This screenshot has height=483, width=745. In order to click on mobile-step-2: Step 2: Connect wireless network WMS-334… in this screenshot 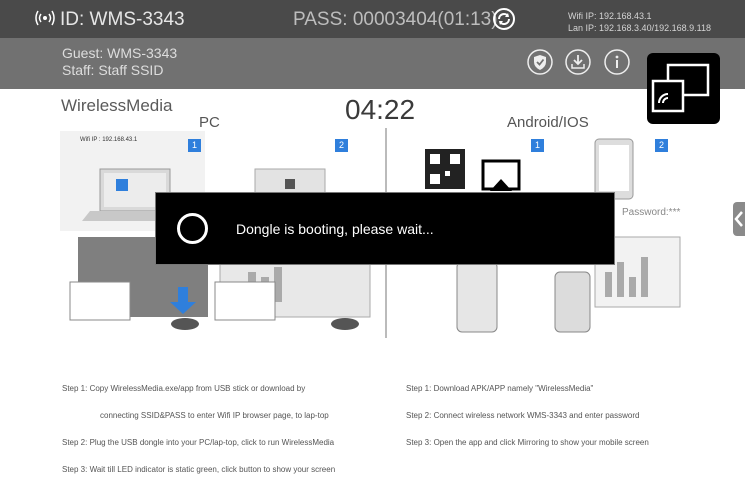, I will do `click(523, 415)`.